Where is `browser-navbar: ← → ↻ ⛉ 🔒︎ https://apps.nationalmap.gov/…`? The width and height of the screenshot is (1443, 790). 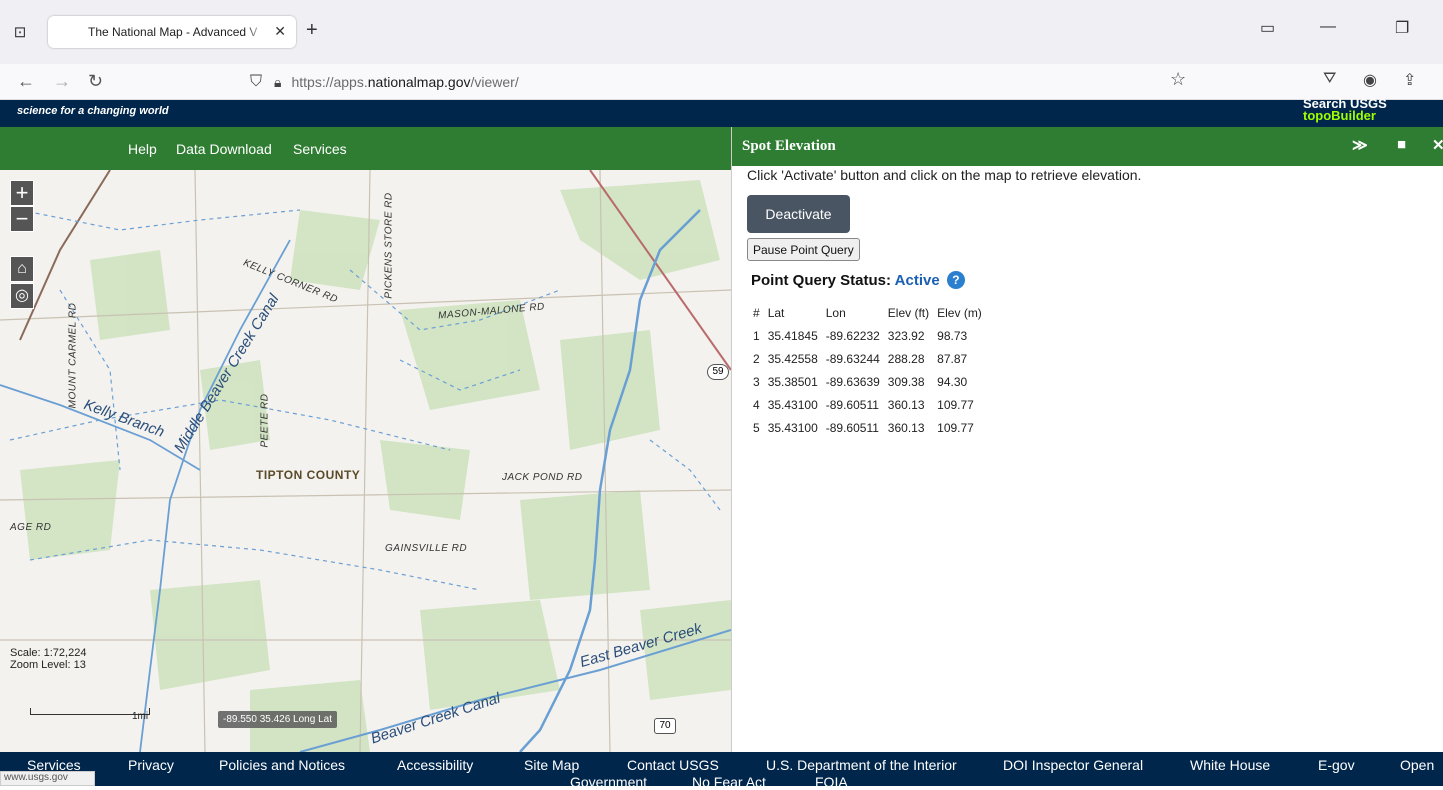 browser-navbar: ← → ↻ ⛉ 🔒︎ https://apps.nationalmap.gov/… is located at coordinates (721, 82).